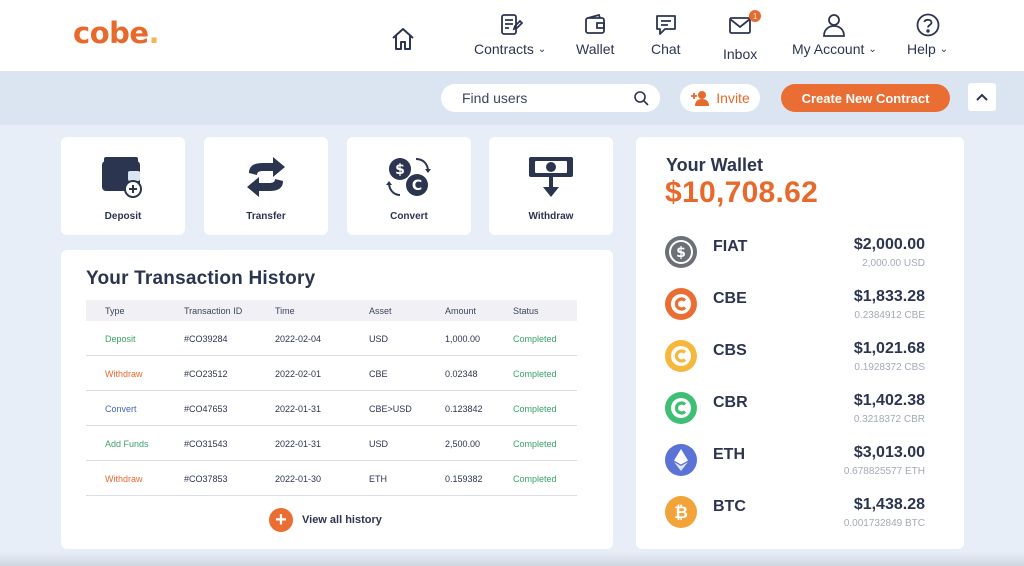 This screenshot has width=1024, height=566. Describe the element at coordinates (298, 374) in the screenshot. I see `transaction-time: 2022-02-01` at that location.